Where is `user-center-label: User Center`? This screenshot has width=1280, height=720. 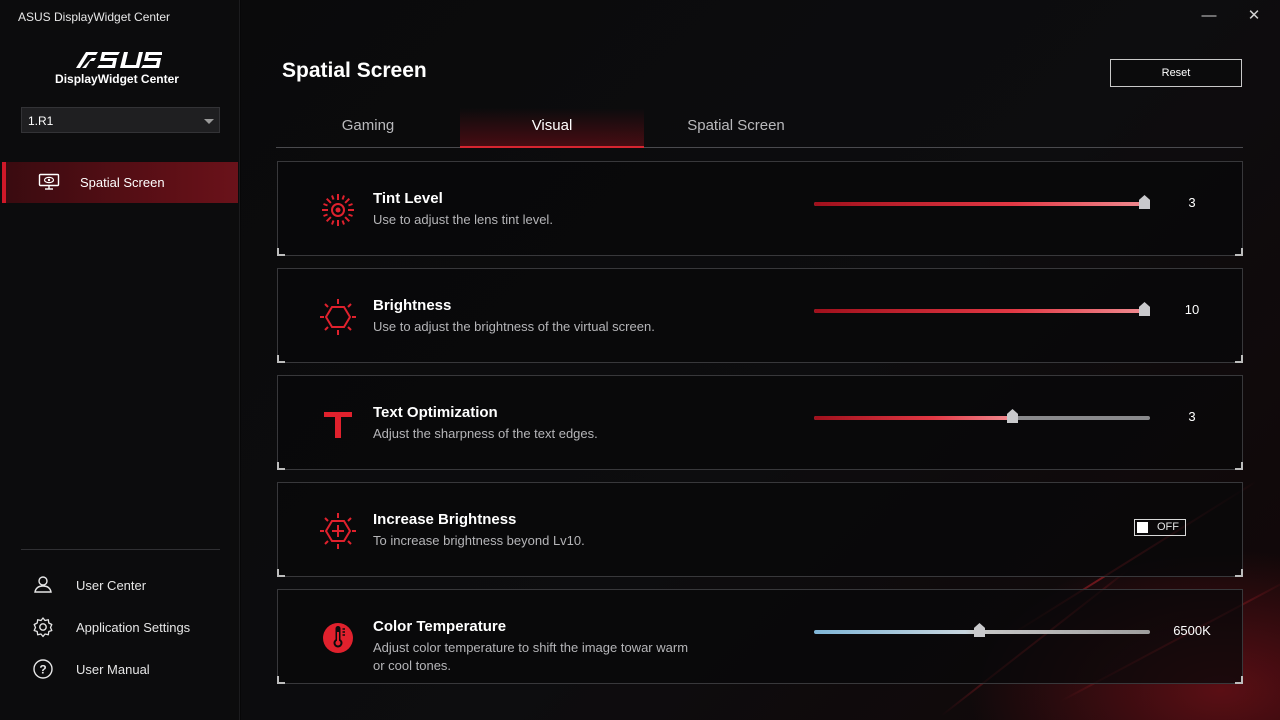 user-center-label: User Center is located at coordinates (111, 585).